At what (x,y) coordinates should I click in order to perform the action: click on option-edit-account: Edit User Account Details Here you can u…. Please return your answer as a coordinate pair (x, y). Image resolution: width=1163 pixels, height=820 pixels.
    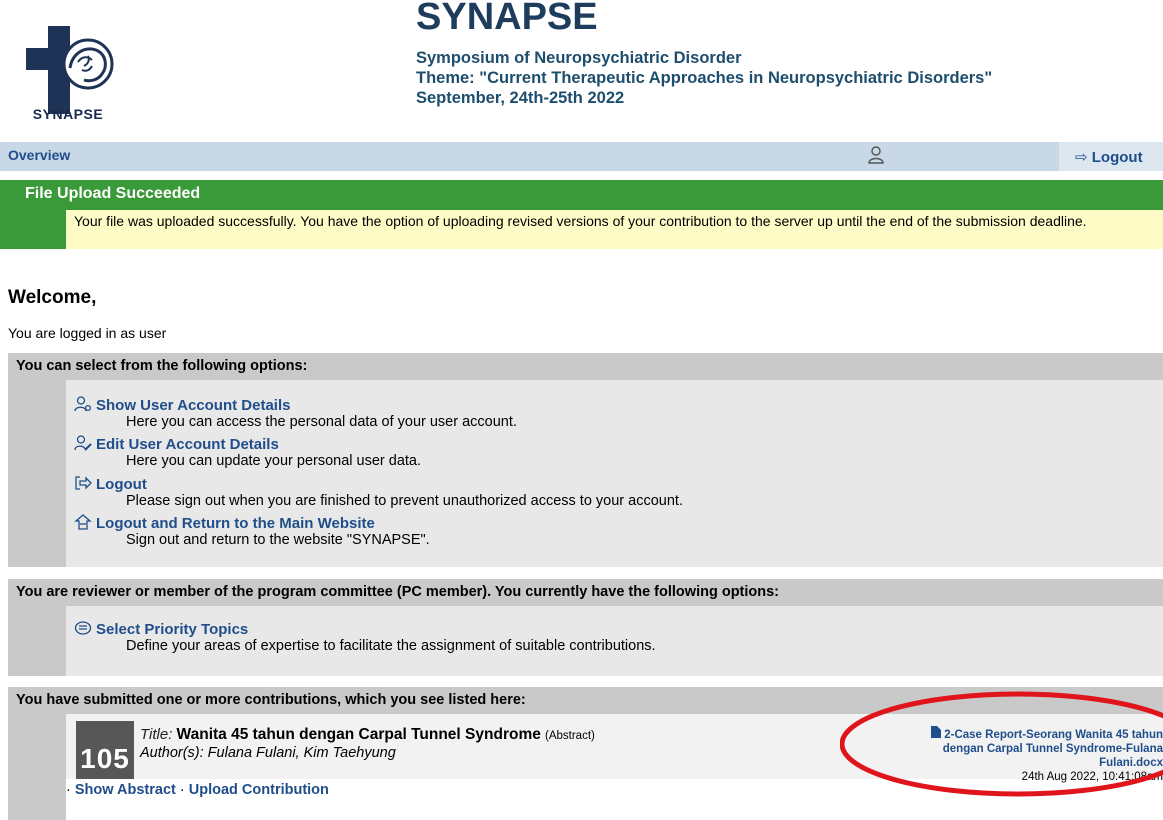
    Looking at the image, I should click on (247, 452).